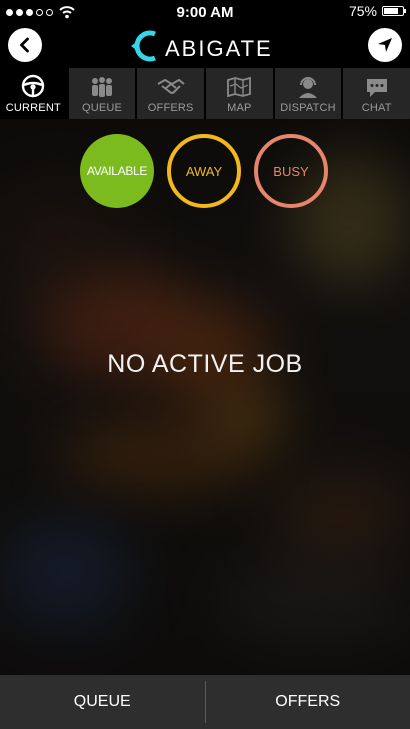 This screenshot has height=729, width=410. I want to click on available-button: AVAILABLE, so click(117, 171).